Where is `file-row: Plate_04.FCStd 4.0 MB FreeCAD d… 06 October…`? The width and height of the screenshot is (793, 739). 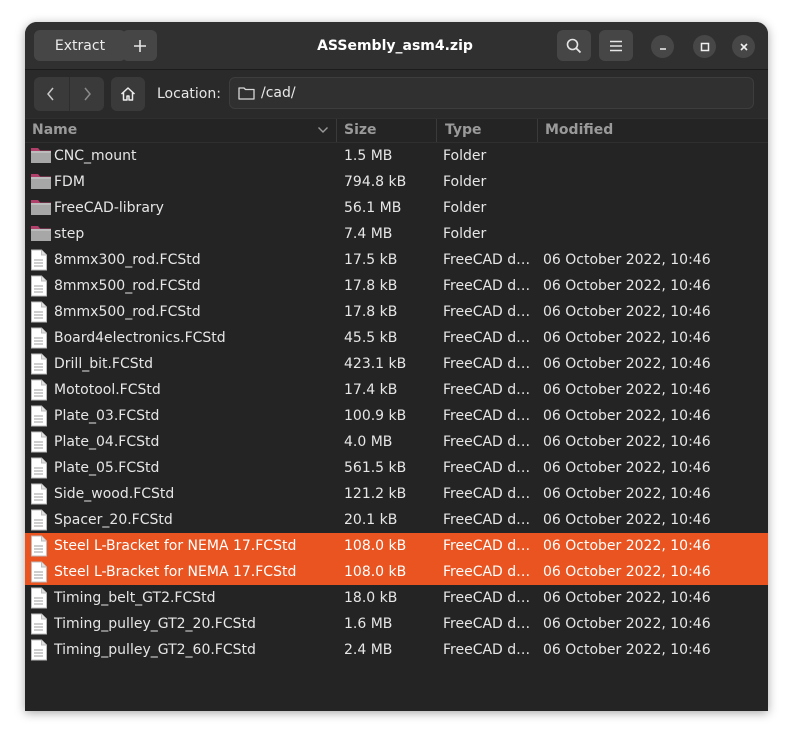 file-row: Plate_04.FCStd 4.0 MB FreeCAD d… 06 October… is located at coordinates (396, 442).